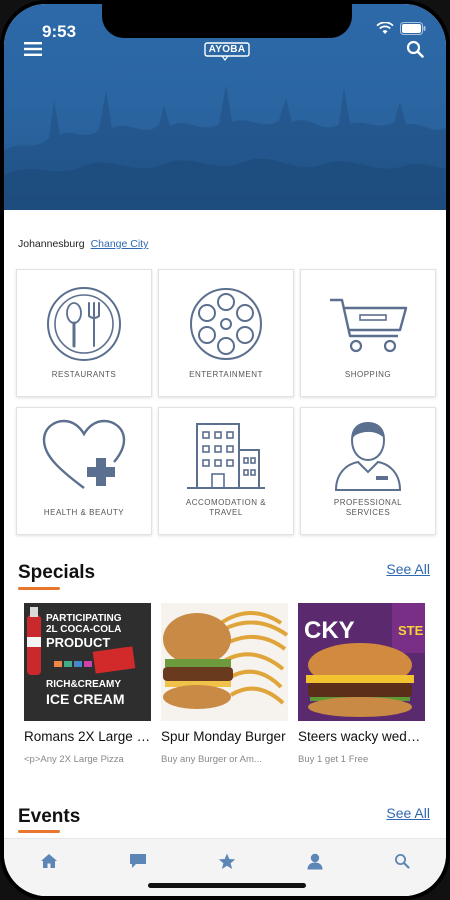 This screenshot has height=900, width=450. I want to click on plate-icon, so click(84, 324).